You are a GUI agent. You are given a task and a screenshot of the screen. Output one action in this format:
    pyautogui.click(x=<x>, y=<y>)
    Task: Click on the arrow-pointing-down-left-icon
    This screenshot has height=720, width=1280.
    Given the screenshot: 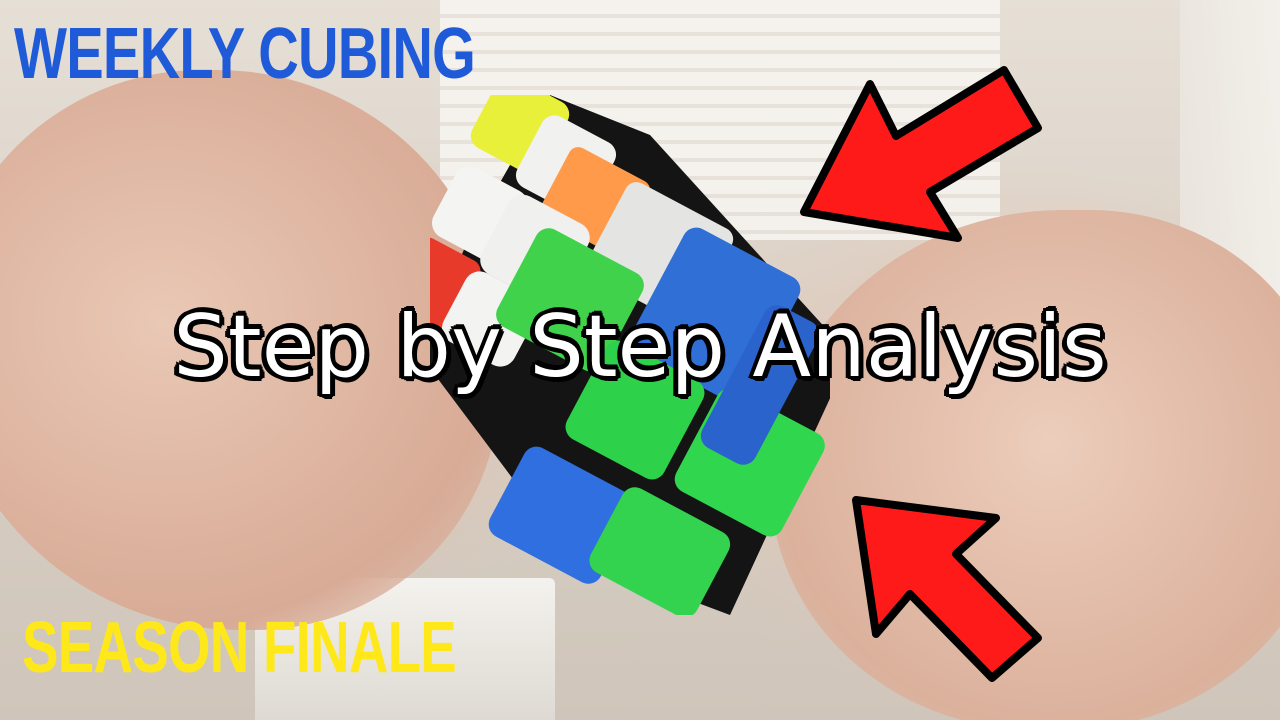 What is the action you would take?
    pyautogui.click(x=921, y=154)
    